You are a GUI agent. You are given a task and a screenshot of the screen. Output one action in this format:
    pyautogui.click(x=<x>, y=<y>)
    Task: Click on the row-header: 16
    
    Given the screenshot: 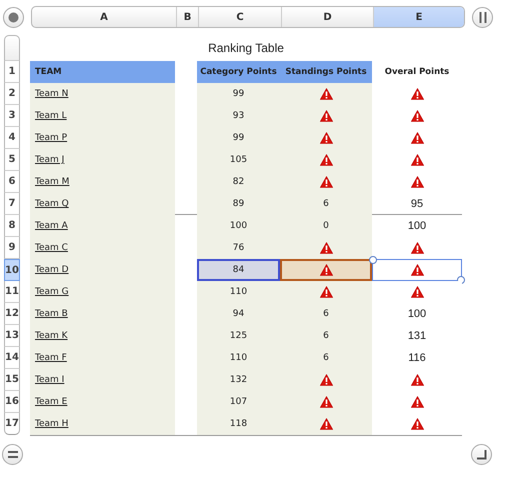 What is the action you would take?
    pyautogui.click(x=12, y=402)
    